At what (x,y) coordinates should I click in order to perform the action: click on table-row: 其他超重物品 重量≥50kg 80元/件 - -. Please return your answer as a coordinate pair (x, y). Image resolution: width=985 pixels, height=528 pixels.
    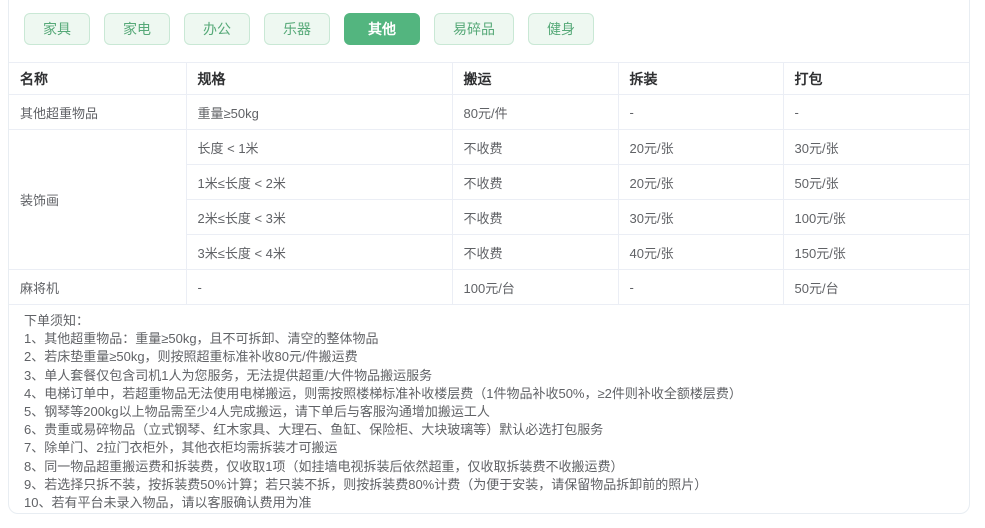
    Looking at the image, I should click on (489, 112).